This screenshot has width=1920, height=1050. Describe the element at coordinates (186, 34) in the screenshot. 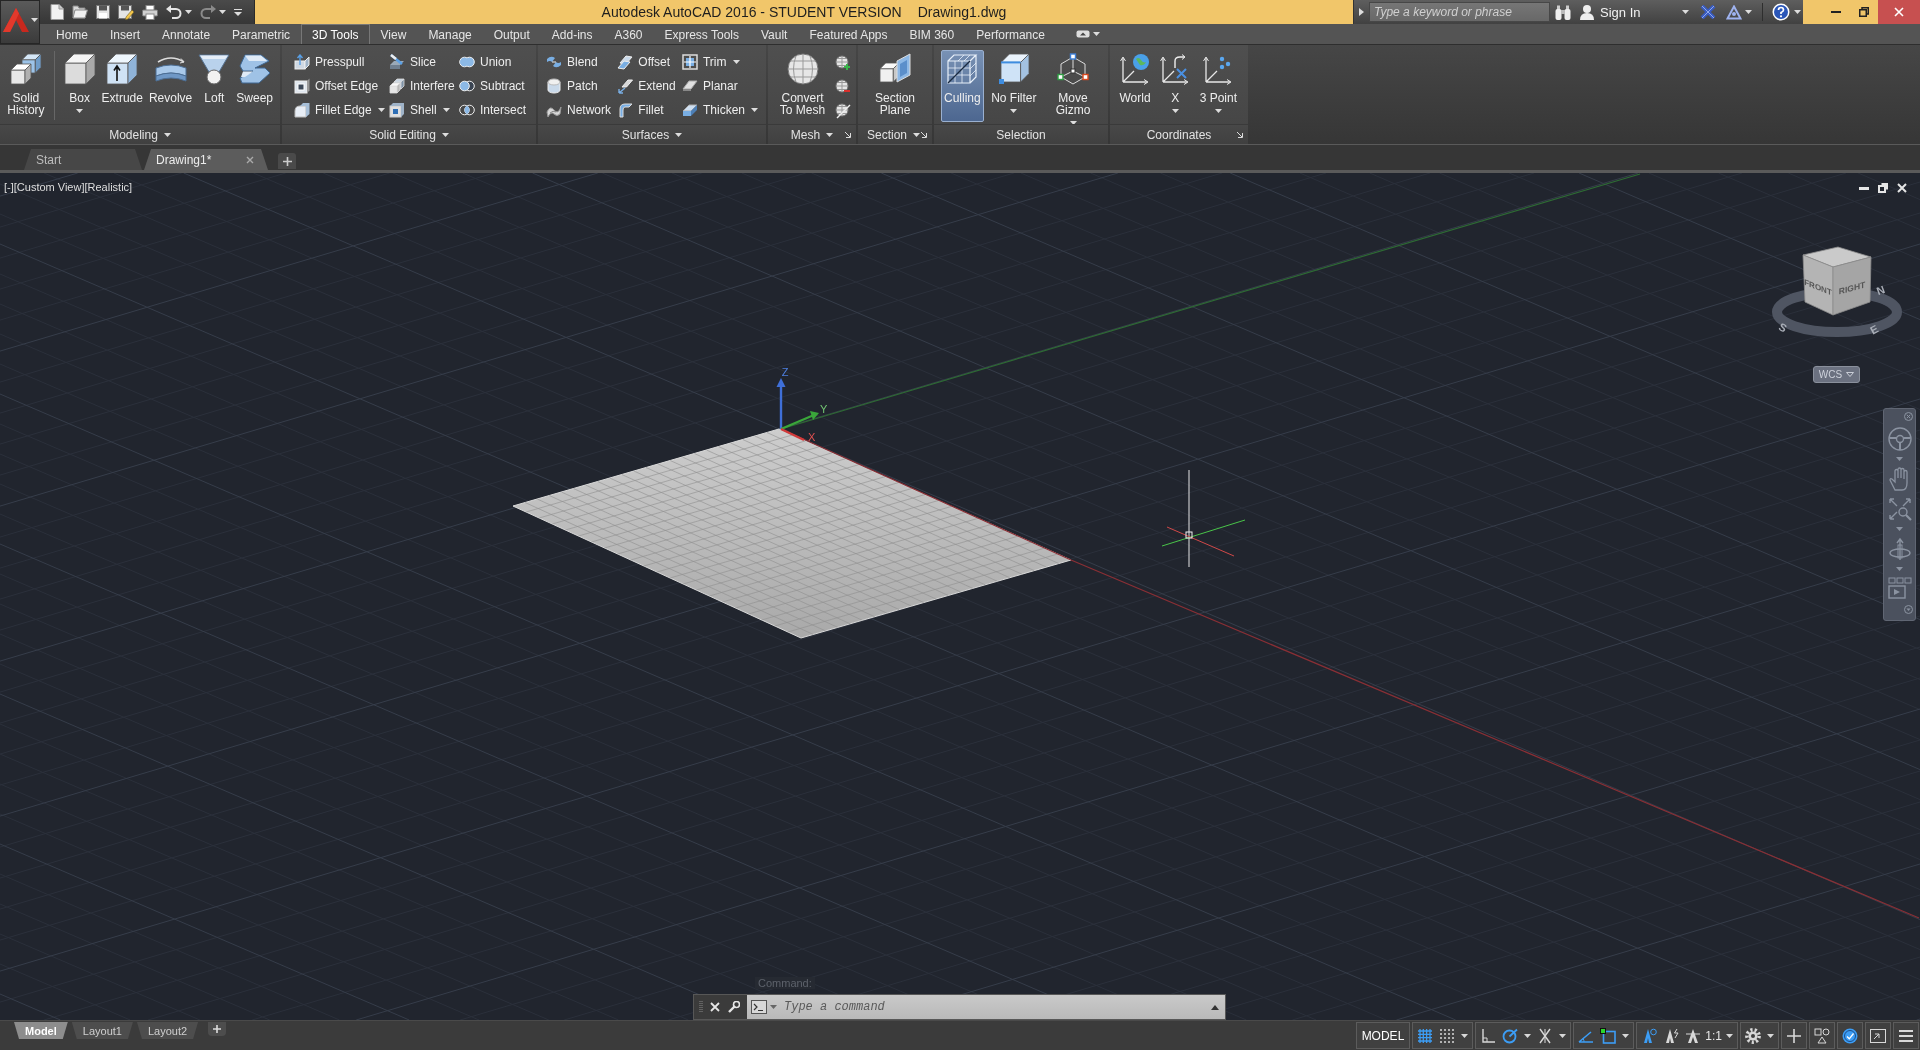

I see `ribbon-tab: Annotate` at that location.